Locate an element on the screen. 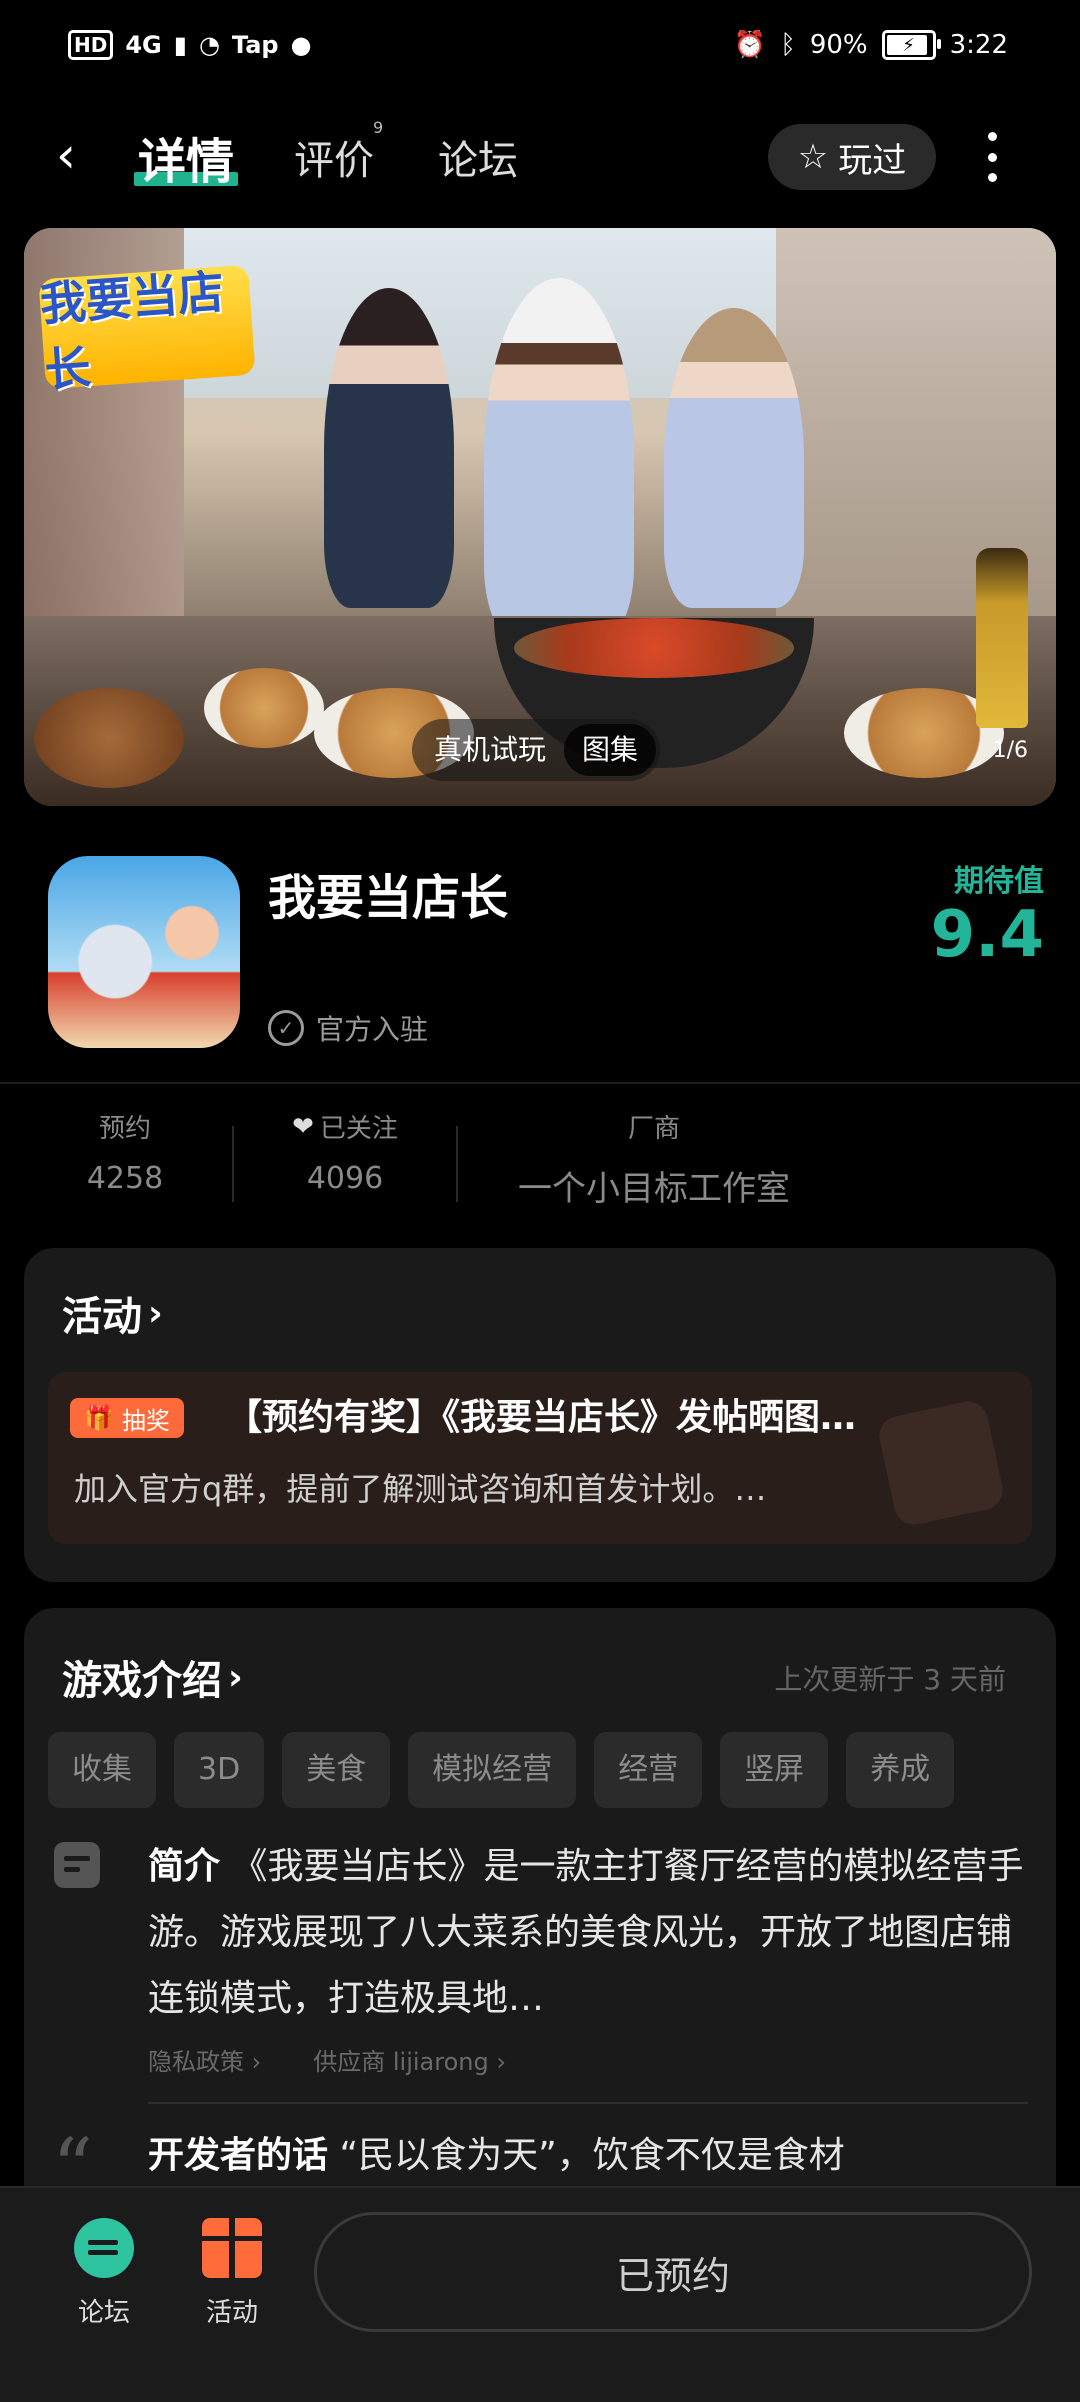 The height and width of the screenshot is (2402, 1080). verified-badge: ✓ 官方入驻 is located at coordinates (348, 1028).